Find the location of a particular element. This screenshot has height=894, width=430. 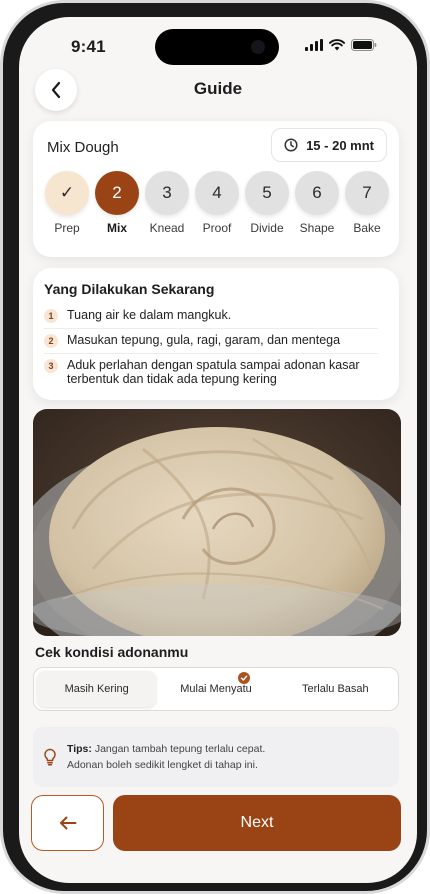

previous-button is located at coordinates (67, 823).